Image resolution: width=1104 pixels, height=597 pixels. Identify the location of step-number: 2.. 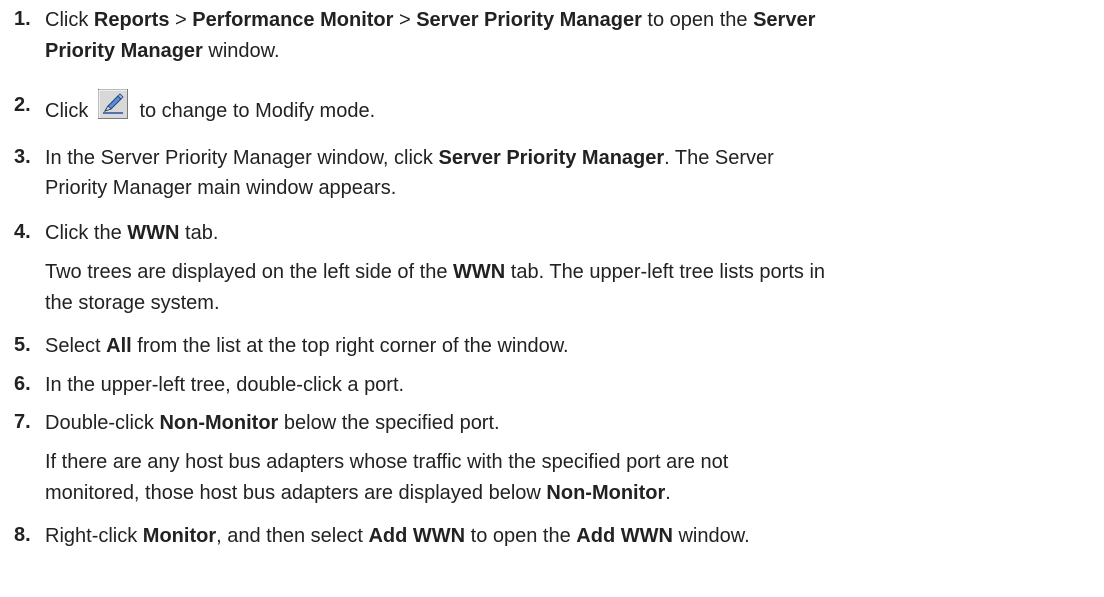
(22, 105).